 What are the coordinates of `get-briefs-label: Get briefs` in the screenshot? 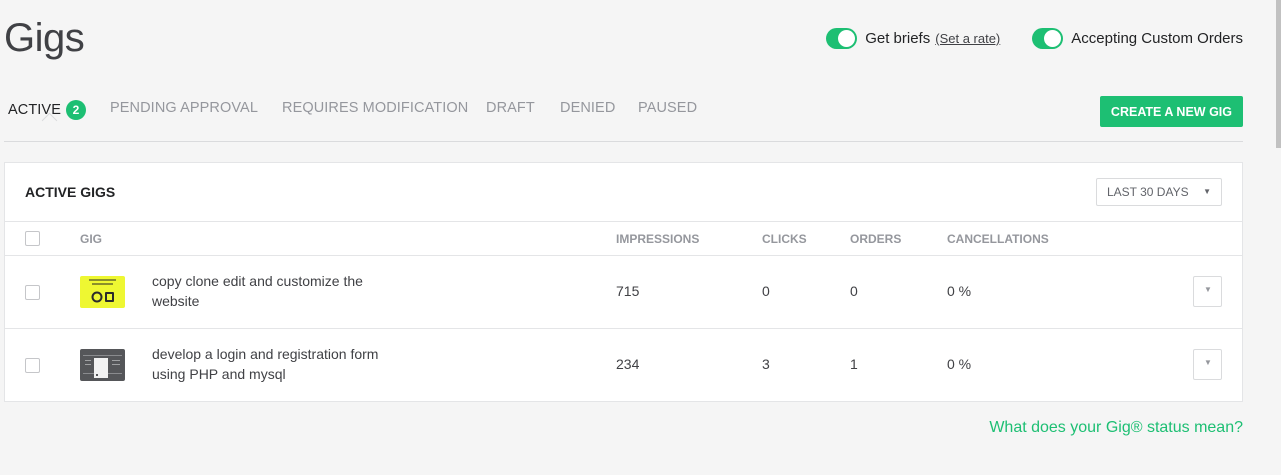 It's located at (898, 38).